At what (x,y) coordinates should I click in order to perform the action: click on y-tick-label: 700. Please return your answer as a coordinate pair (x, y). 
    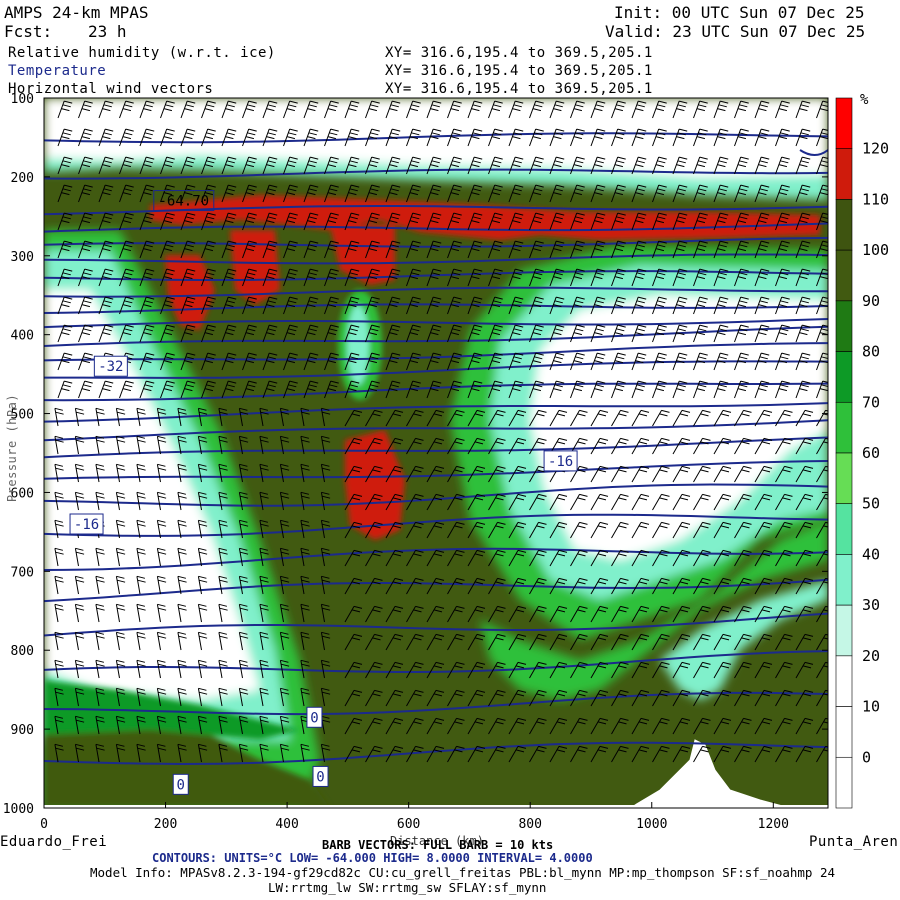
    Looking at the image, I should click on (22, 572).